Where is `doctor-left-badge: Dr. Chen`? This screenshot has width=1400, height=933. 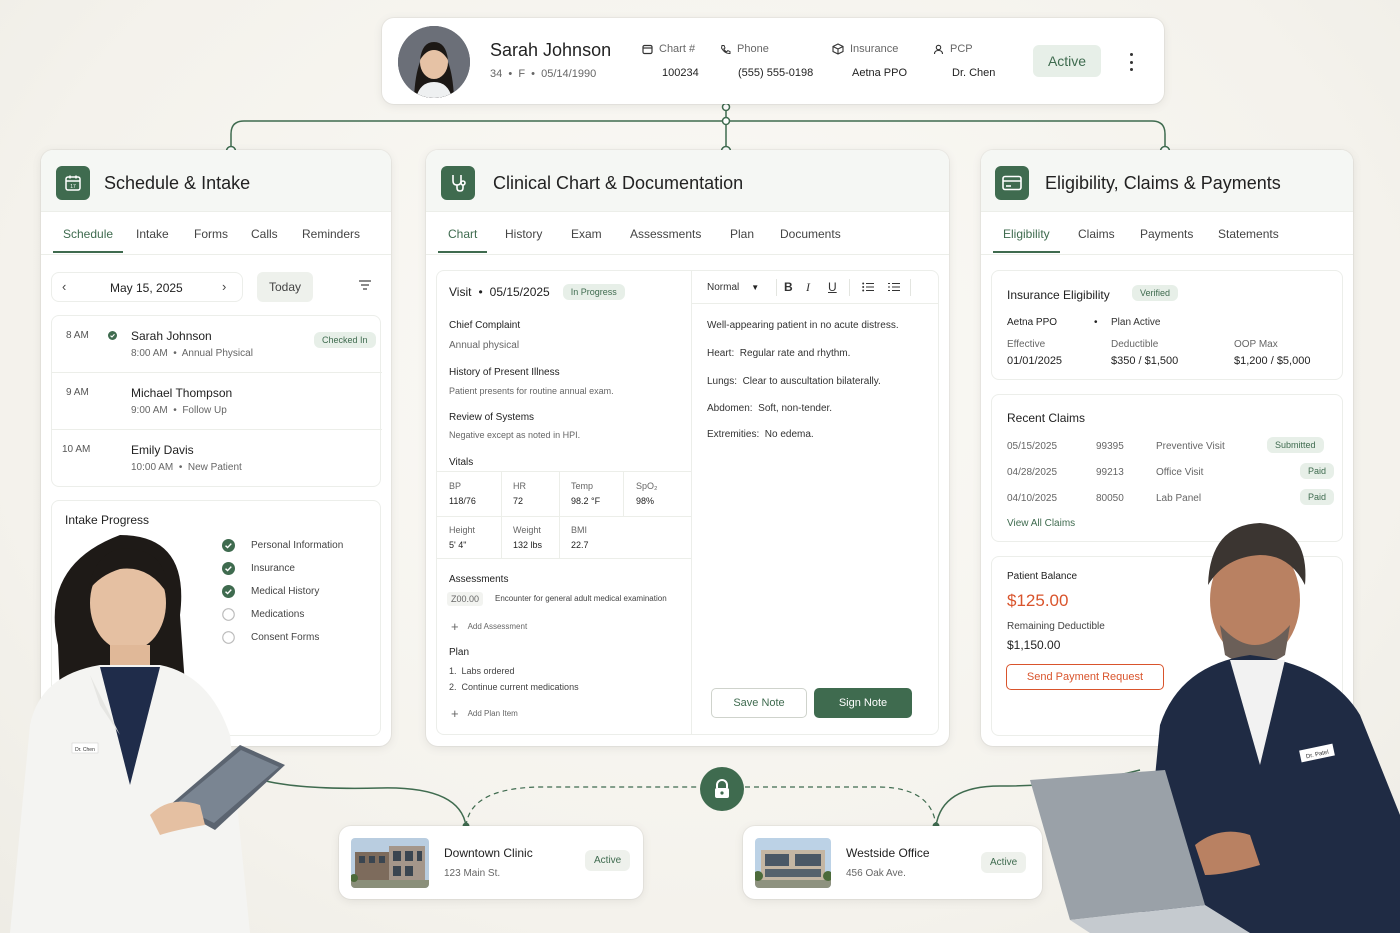 doctor-left-badge: Dr. Chen is located at coordinates (85, 750).